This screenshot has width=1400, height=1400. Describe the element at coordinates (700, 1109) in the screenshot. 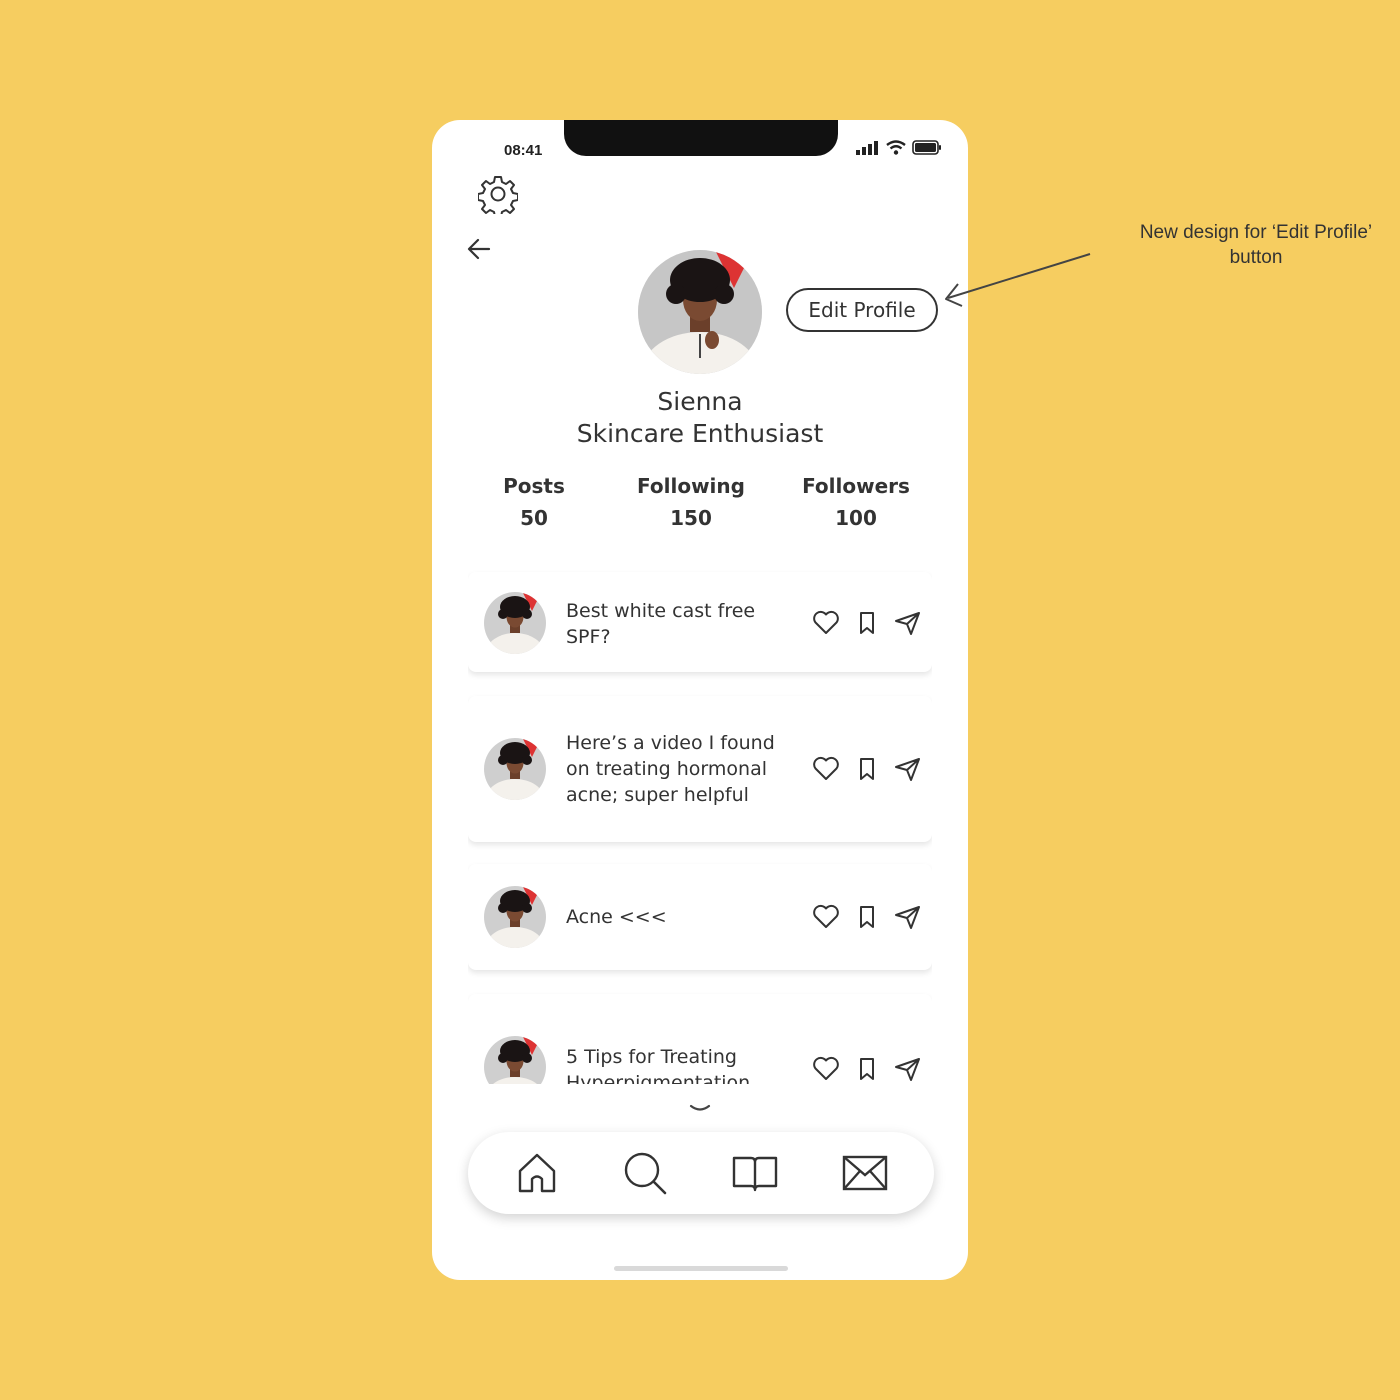

I see `chevron-down-icon` at that location.